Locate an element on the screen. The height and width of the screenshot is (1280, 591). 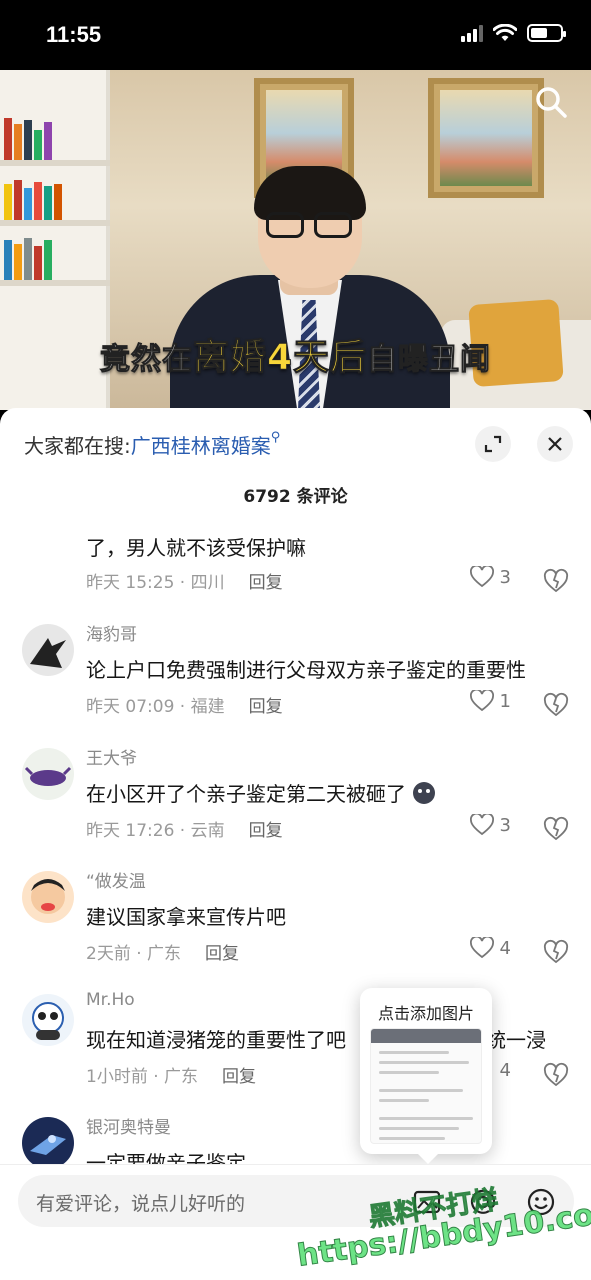
small-search-icon: ⚲ is located at coordinates (275, 437).